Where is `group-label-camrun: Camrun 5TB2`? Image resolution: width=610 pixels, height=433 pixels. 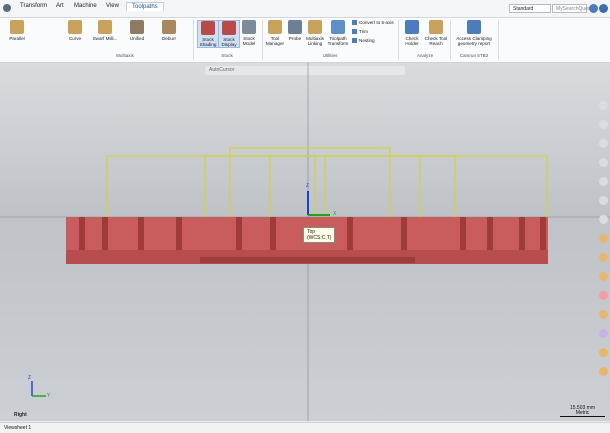
group-label-camrun: Camrun 5TB2 is located at coordinates (474, 55).